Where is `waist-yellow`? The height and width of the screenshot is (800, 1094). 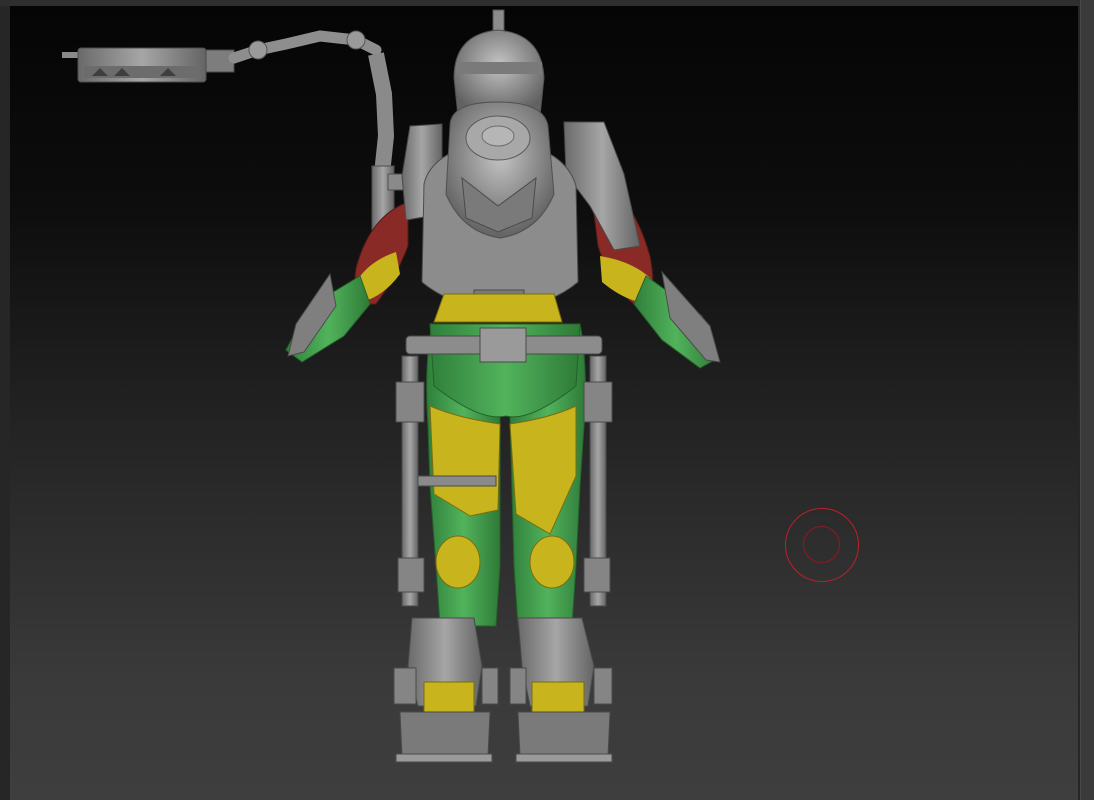
waist-yellow is located at coordinates (498, 308).